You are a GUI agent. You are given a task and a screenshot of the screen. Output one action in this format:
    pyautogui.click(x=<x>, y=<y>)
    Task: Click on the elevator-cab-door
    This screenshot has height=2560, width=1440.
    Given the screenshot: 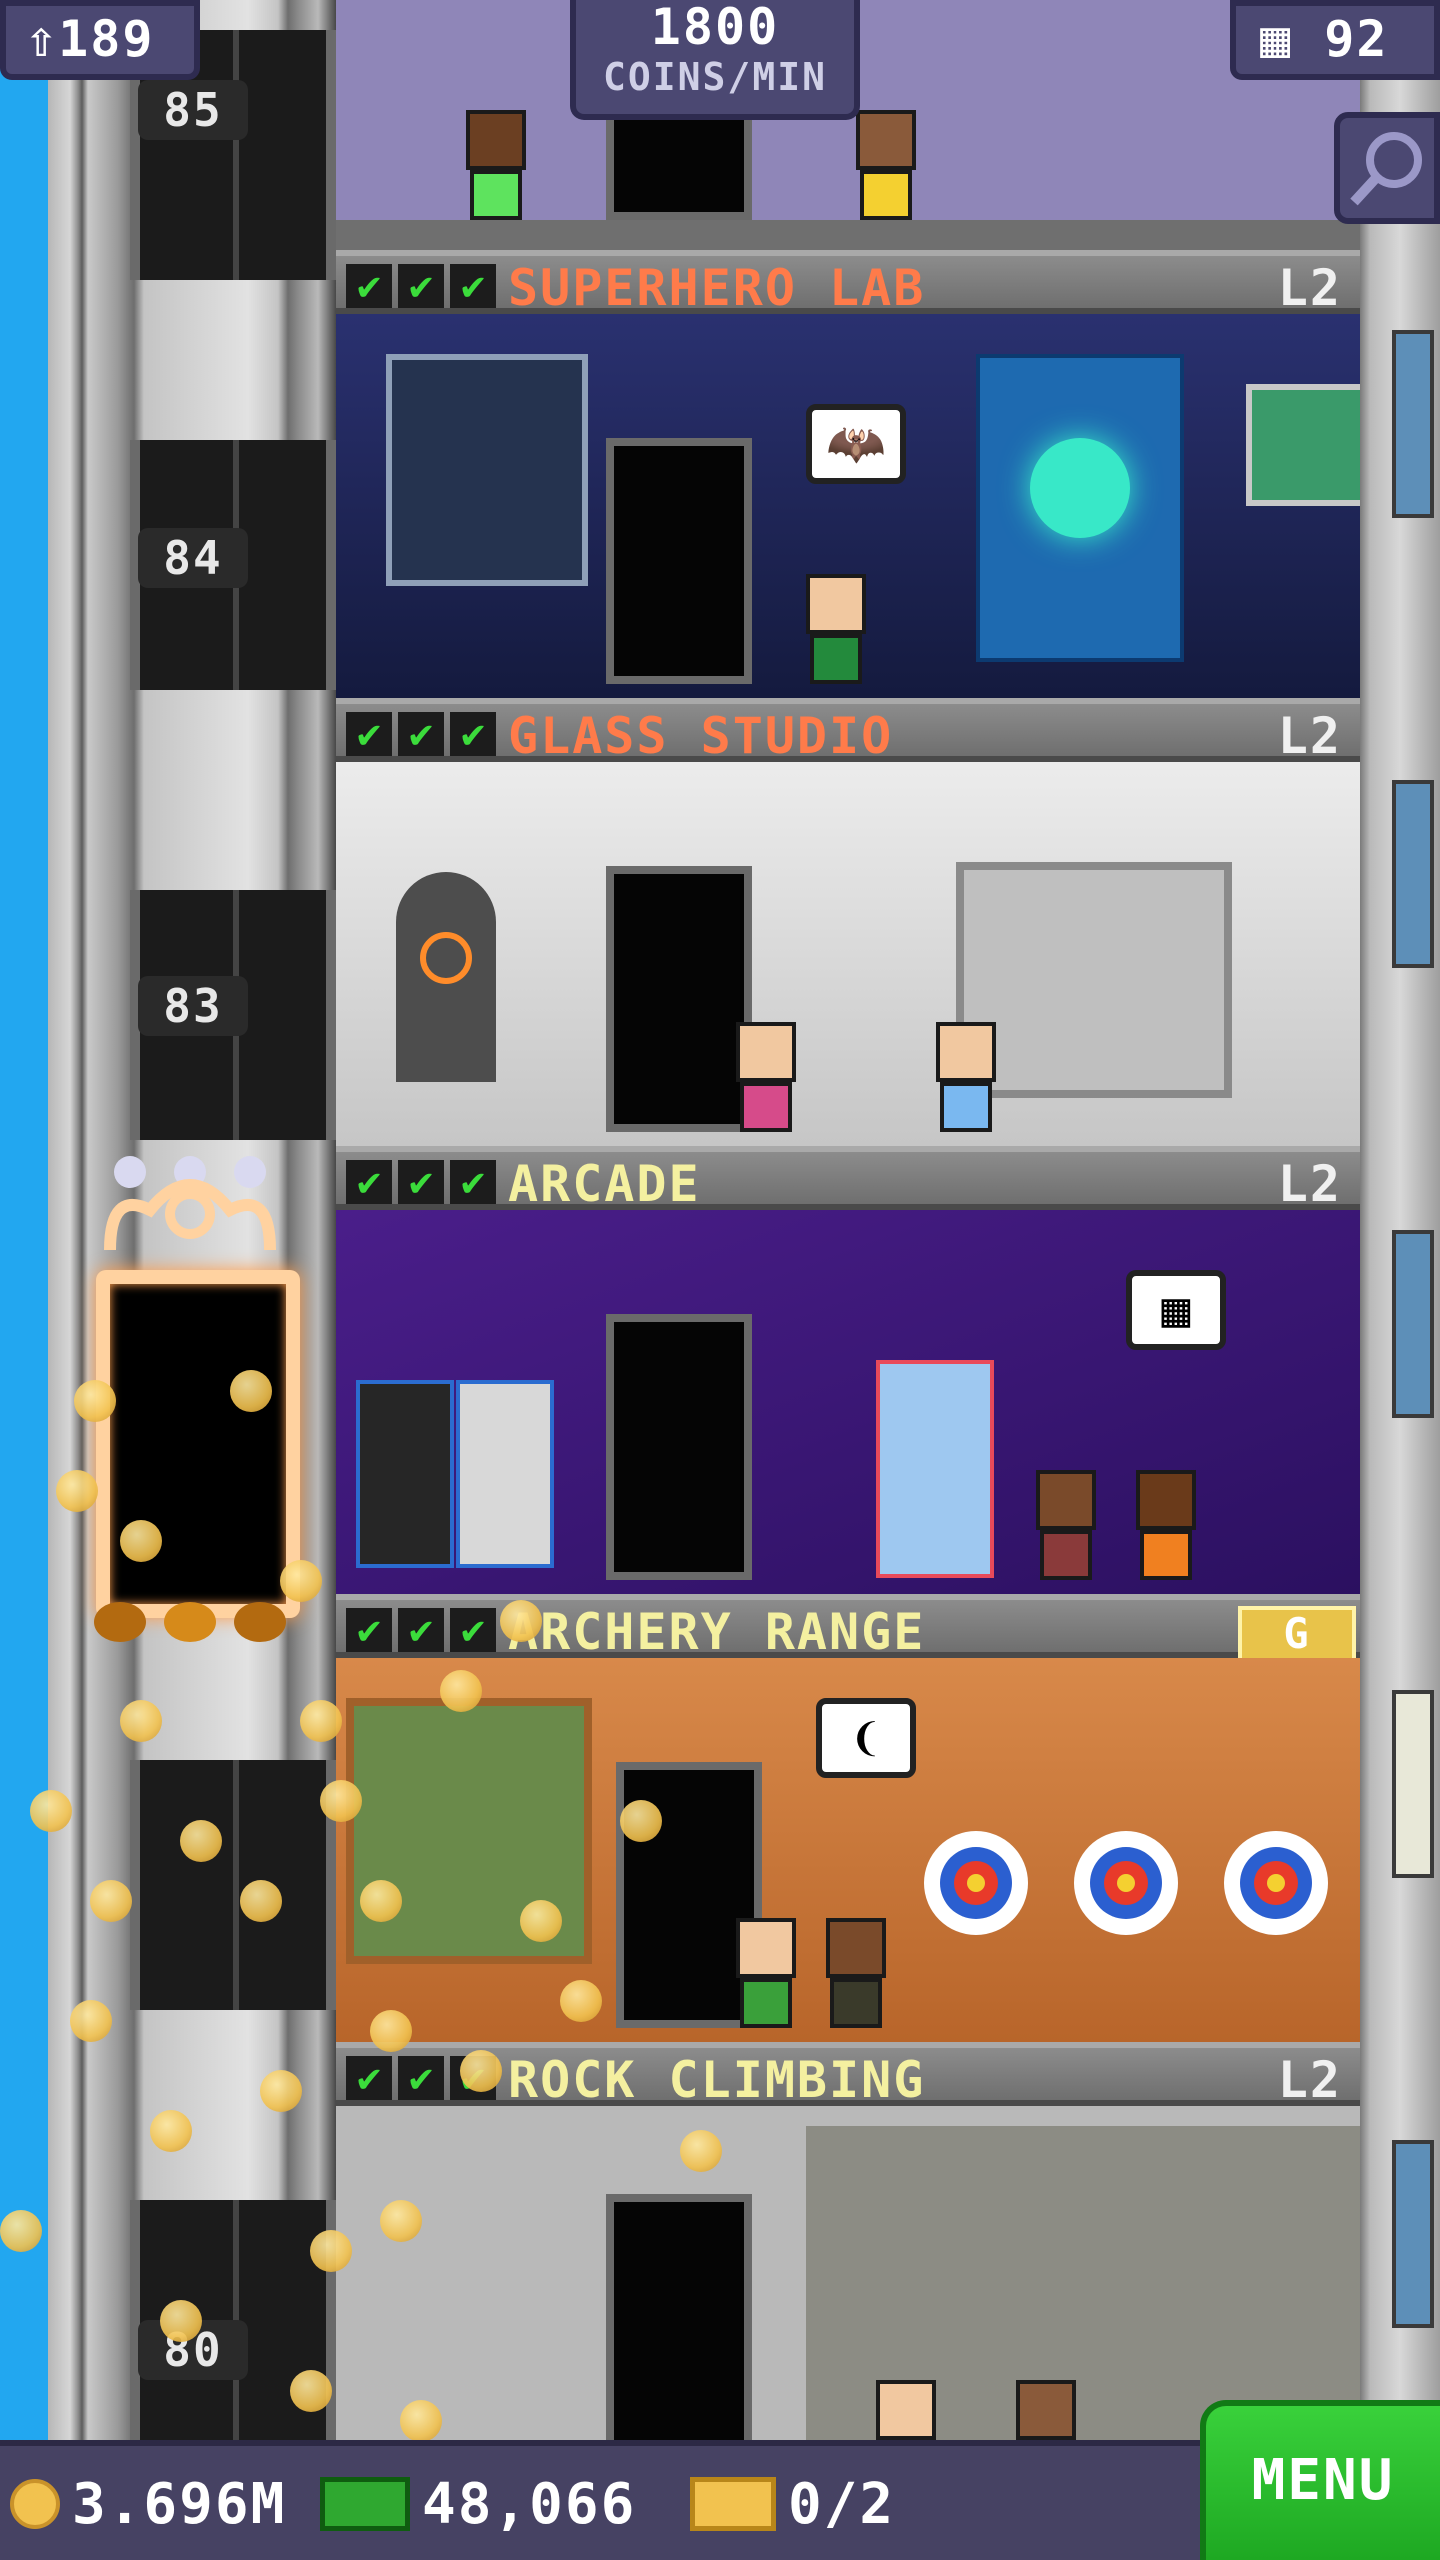 What is the action you would take?
    pyautogui.click(x=198, y=1444)
    